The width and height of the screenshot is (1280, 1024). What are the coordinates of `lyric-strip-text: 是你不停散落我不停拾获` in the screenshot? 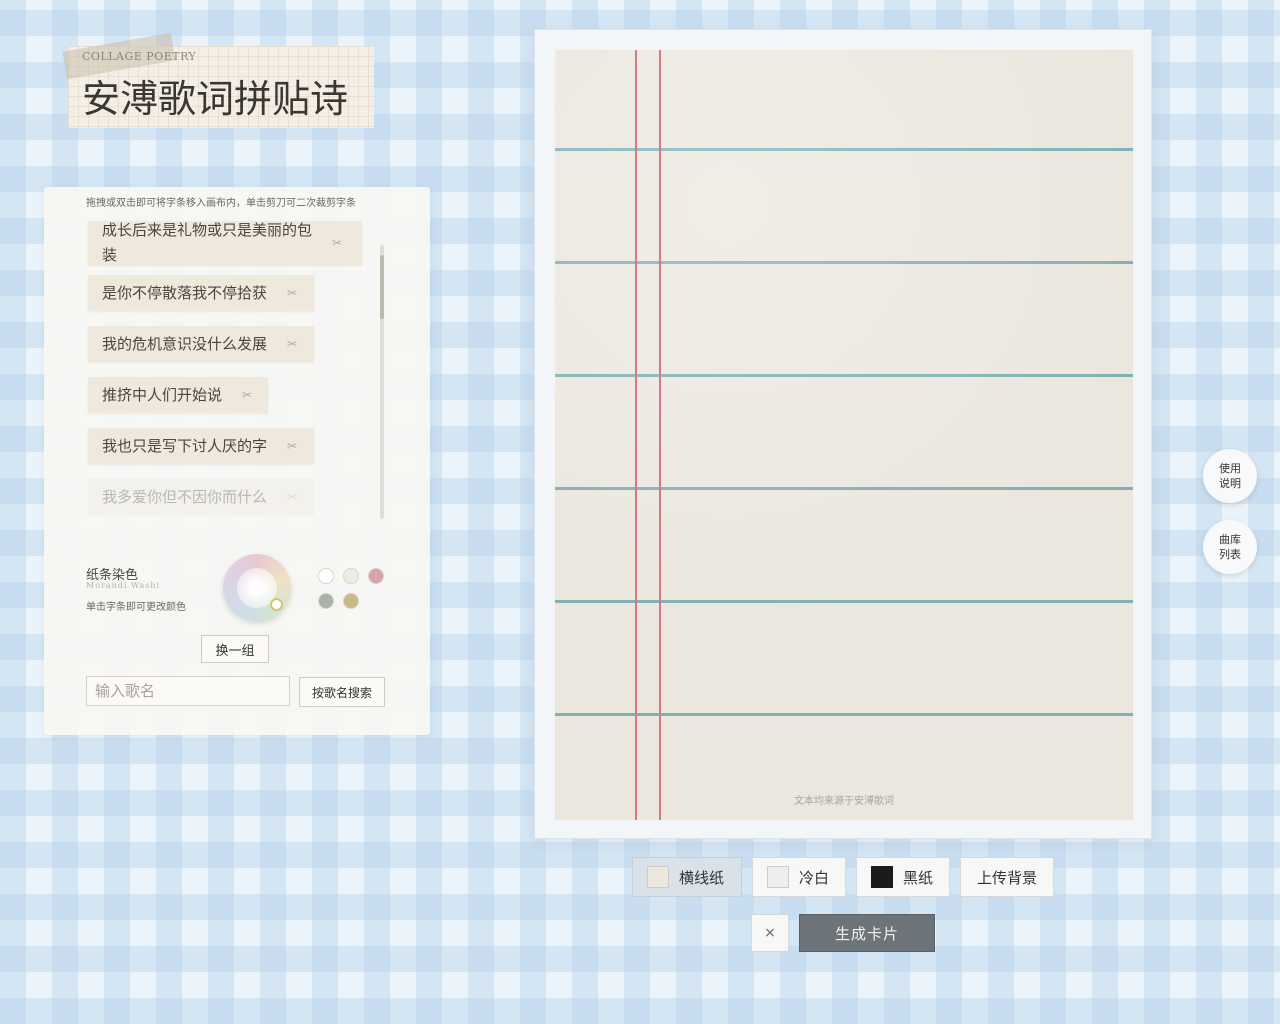 It's located at (185, 292).